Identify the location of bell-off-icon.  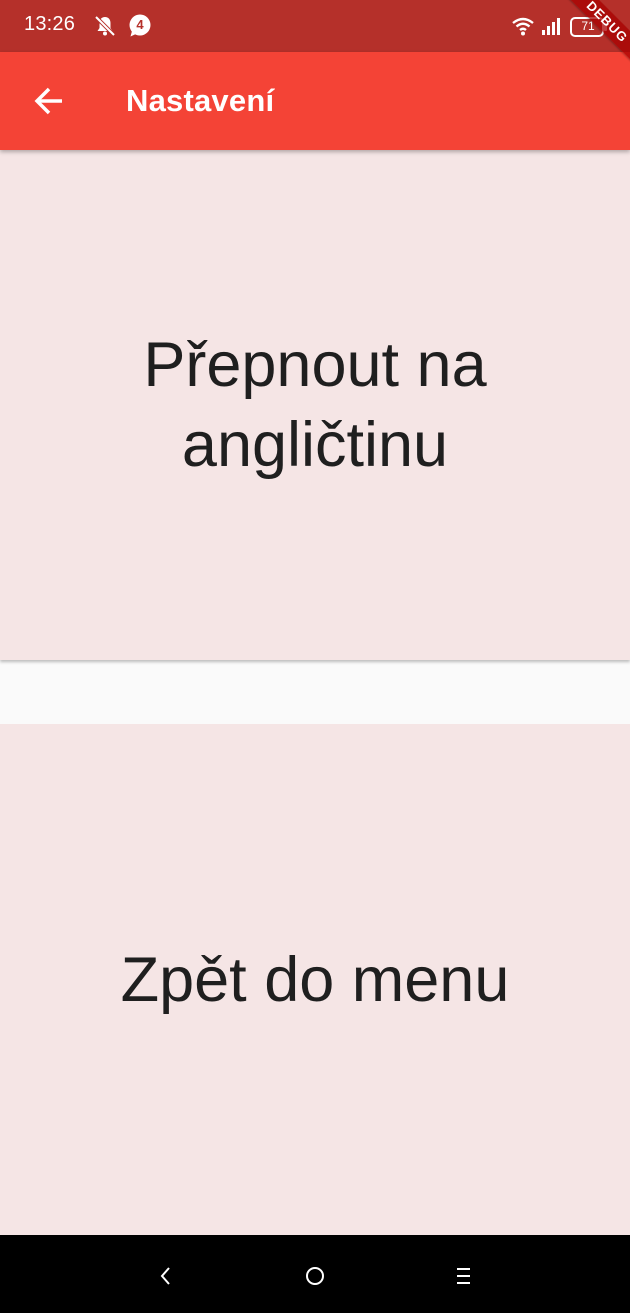
(105, 26).